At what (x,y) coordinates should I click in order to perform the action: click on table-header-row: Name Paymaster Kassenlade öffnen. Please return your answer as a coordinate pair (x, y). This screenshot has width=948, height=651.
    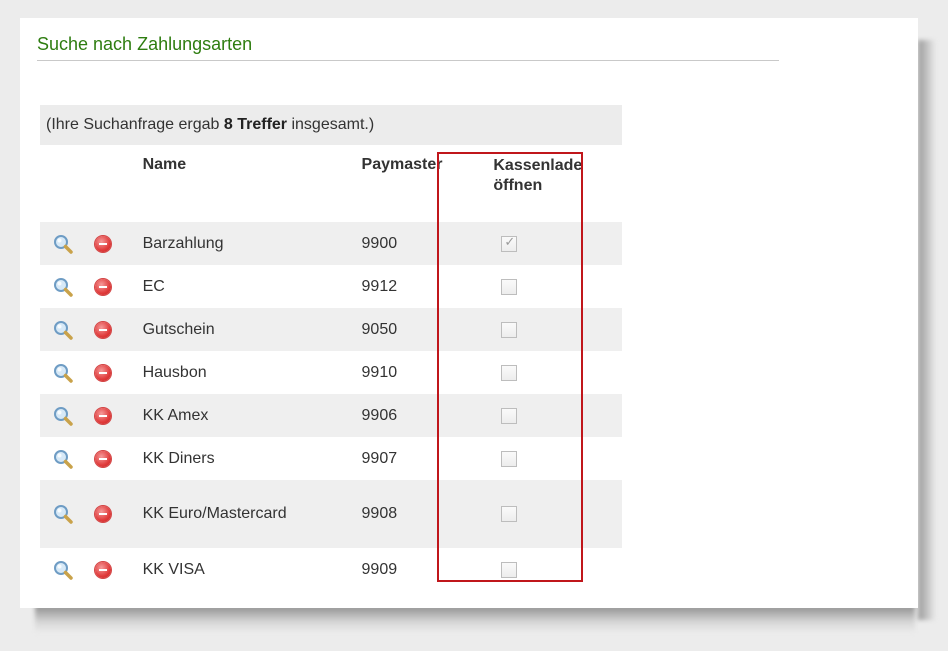
    Looking at the image, I should click on (331, 183).